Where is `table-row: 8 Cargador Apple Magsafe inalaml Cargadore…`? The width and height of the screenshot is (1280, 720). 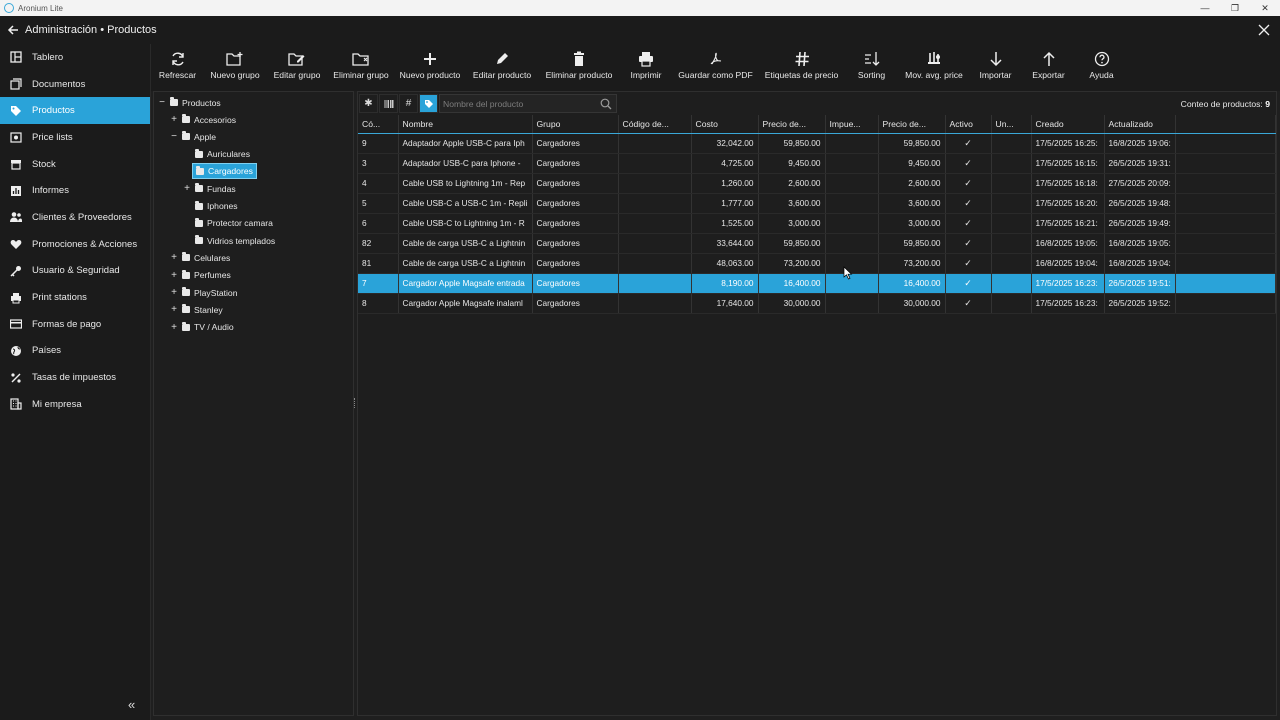 table-row: 8 Cargador Apple Magsafe inalaml Cargadore… is located at coordinates (817, 303).